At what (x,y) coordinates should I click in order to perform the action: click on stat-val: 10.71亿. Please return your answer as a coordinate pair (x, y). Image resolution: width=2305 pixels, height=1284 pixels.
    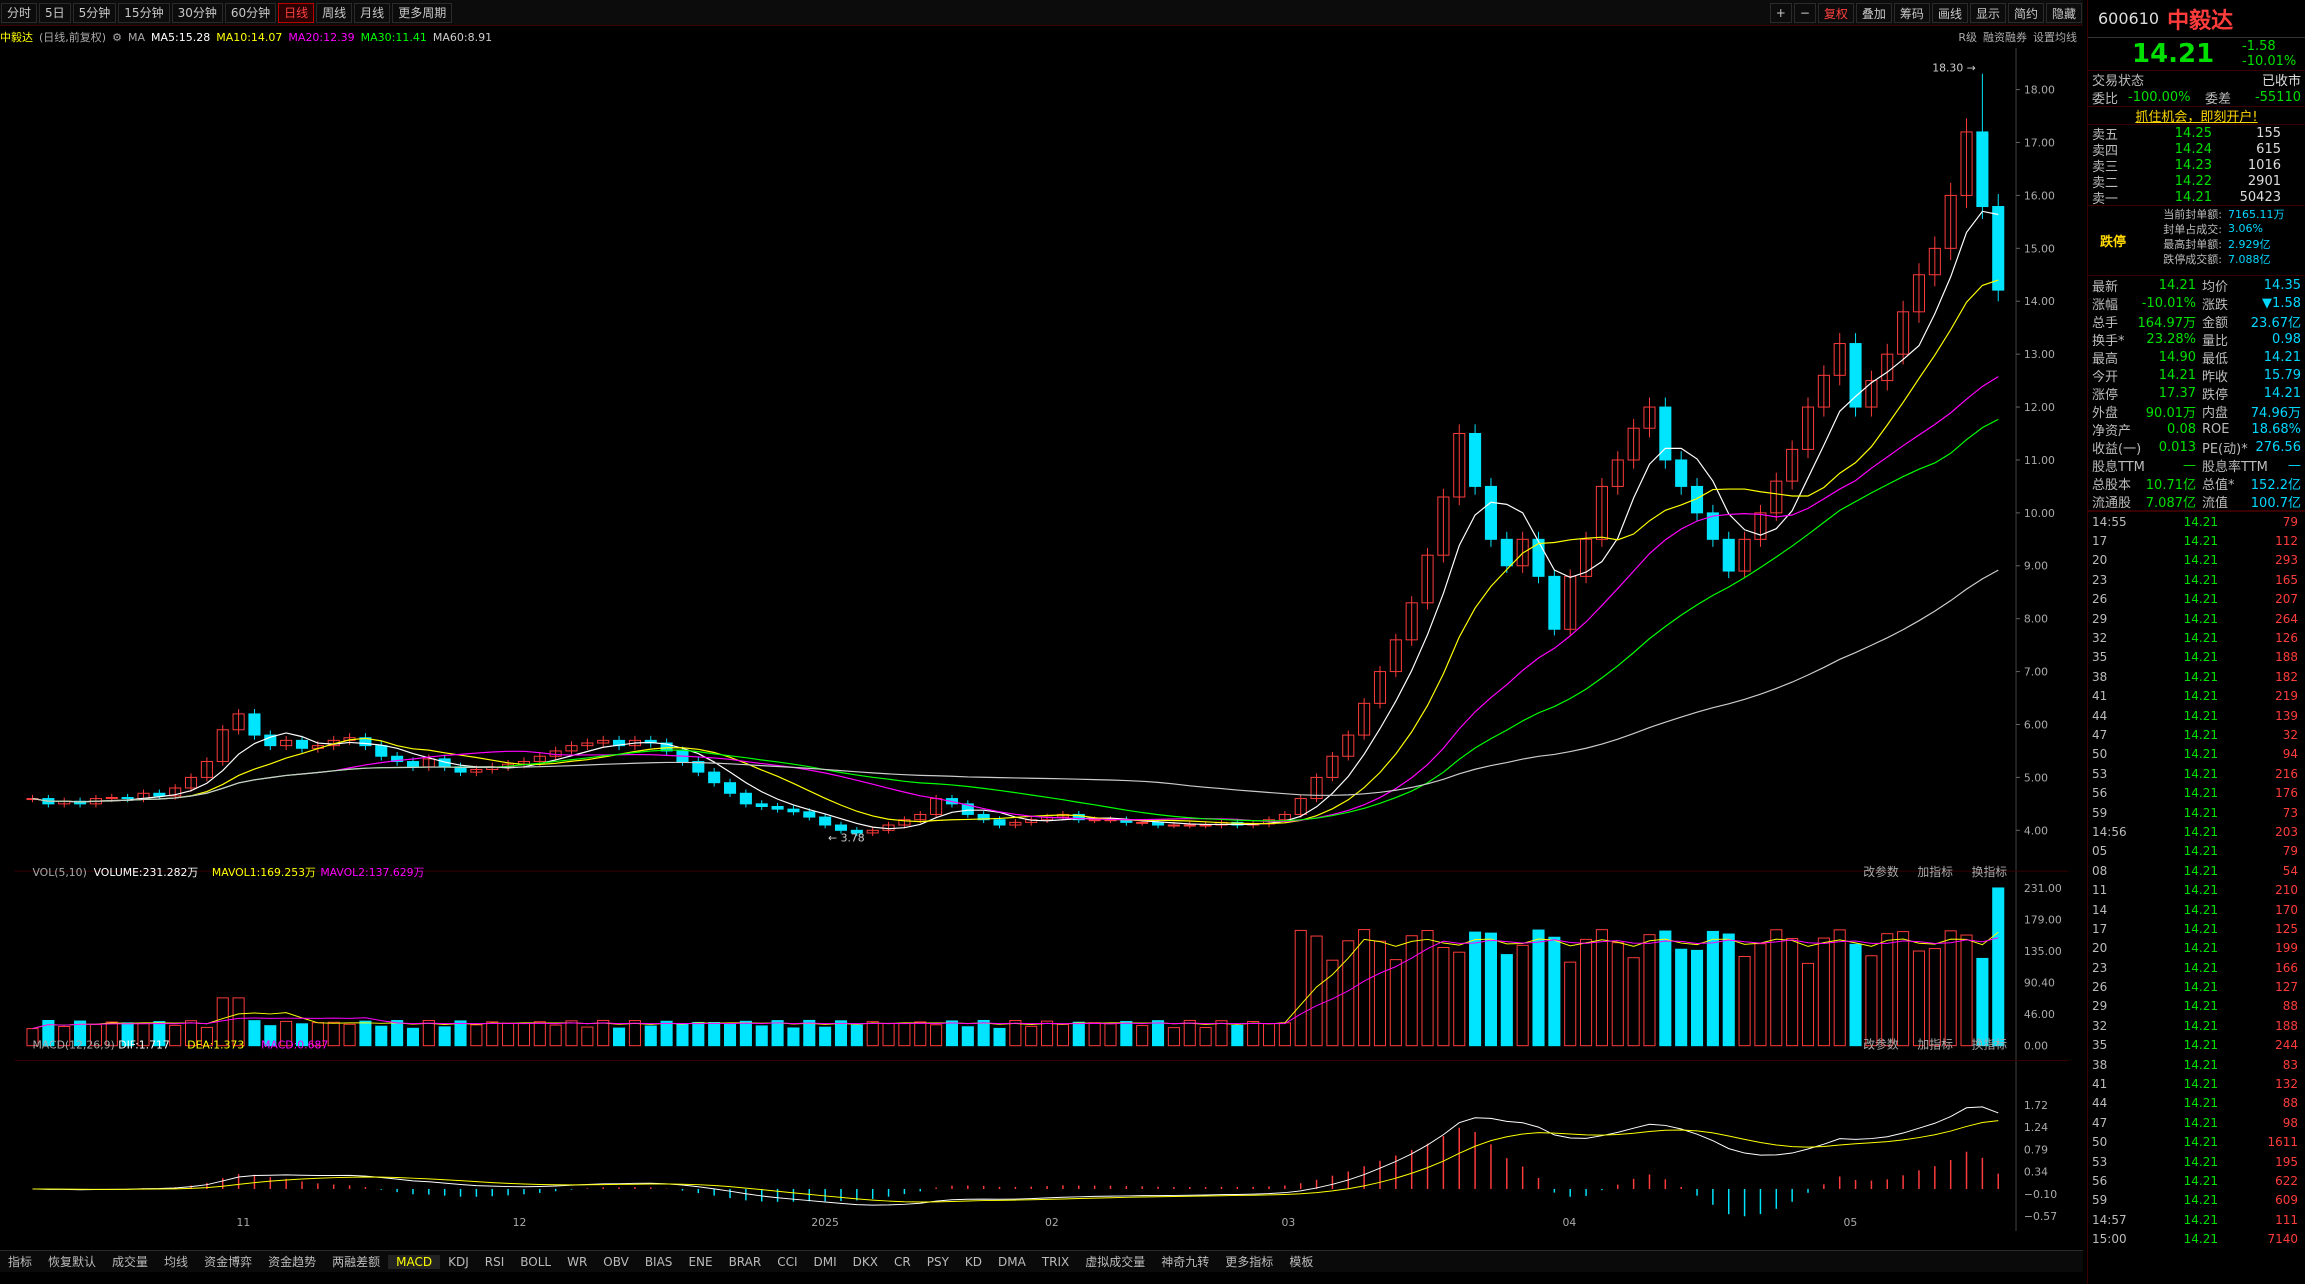
    Looking at the image, I should click on (2170, 485).